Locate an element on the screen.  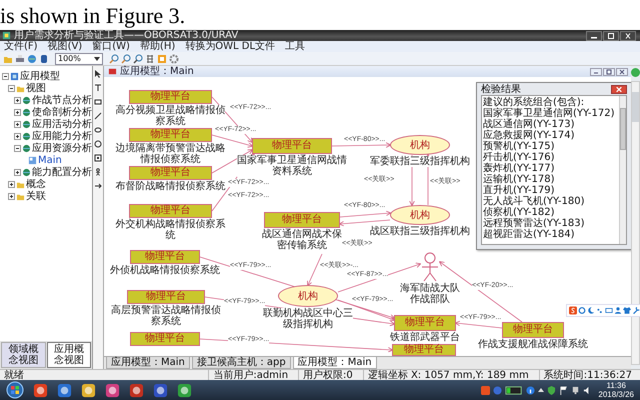
tree-item: Main is located at coordinates (50, 160).